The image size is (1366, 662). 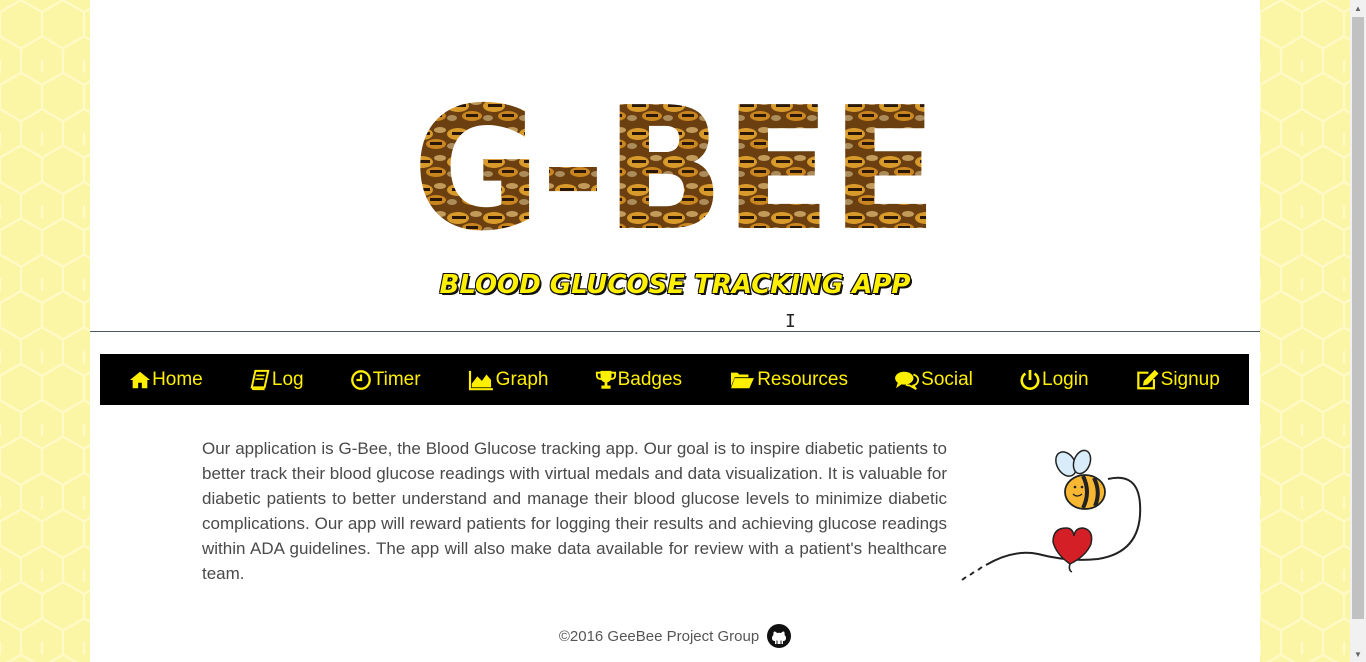 I want to click on nav-resources-label: Resources, so click(x=803, y=379).